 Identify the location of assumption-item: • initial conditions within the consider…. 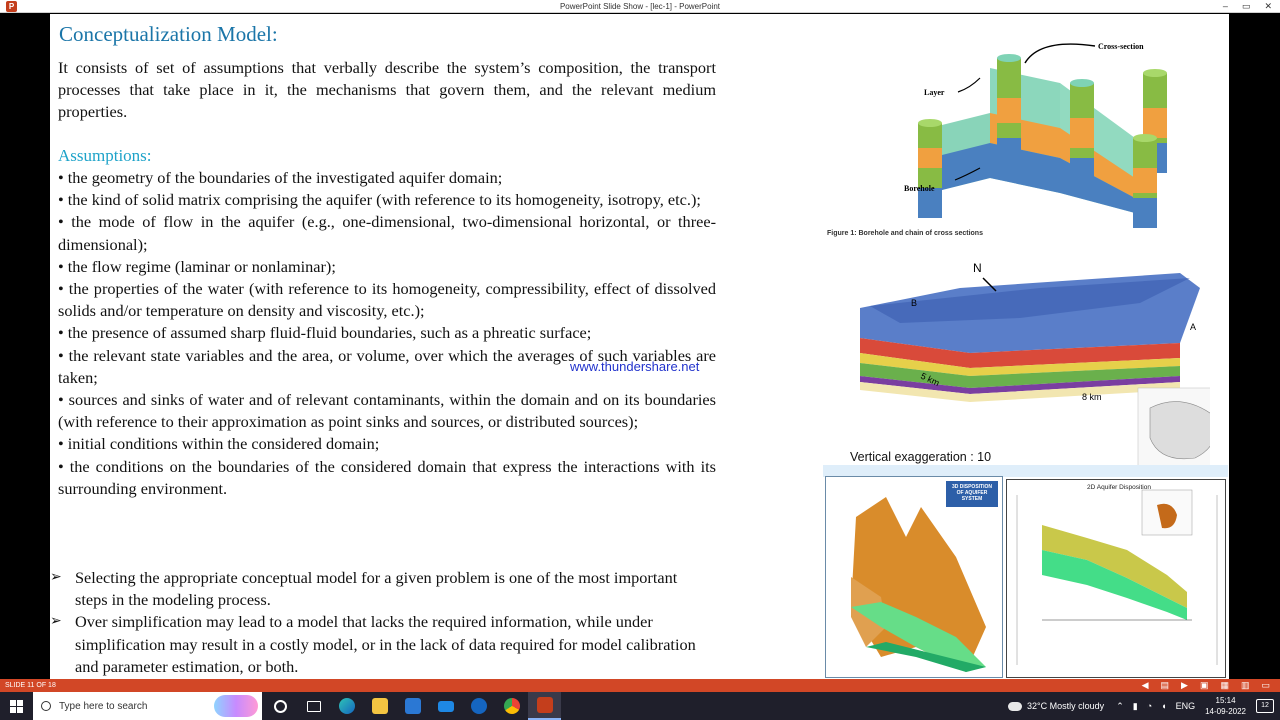
(219, 444).